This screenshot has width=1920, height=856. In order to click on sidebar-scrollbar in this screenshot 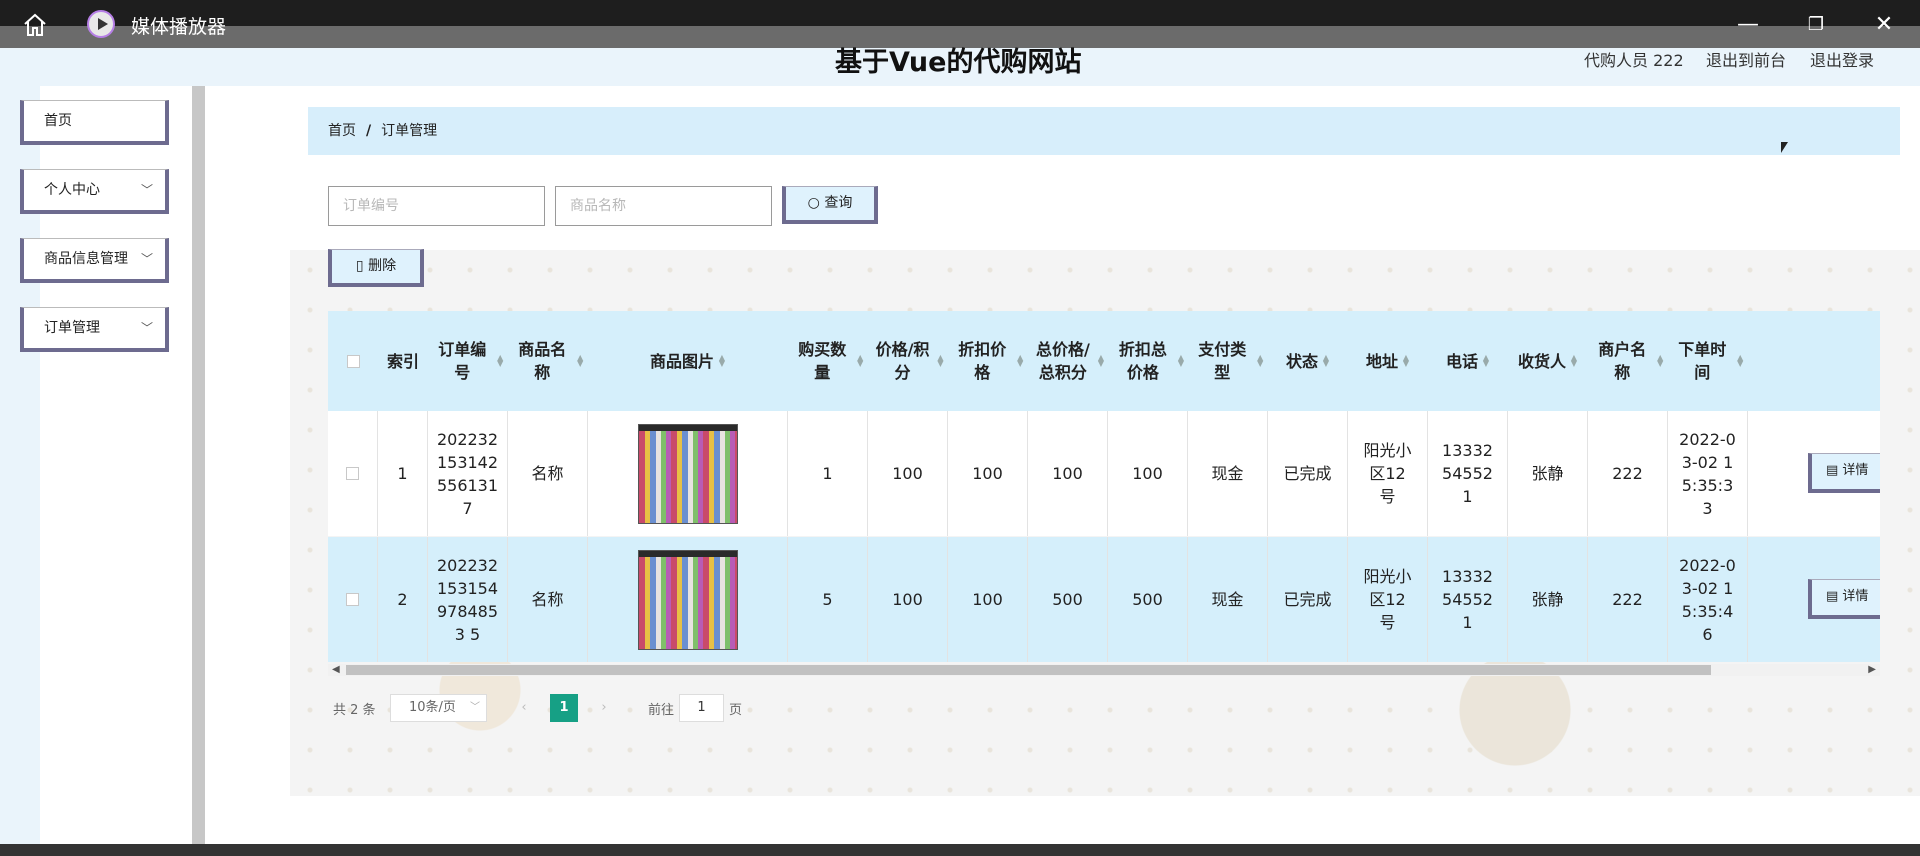, I will do `click(198, 465)`.